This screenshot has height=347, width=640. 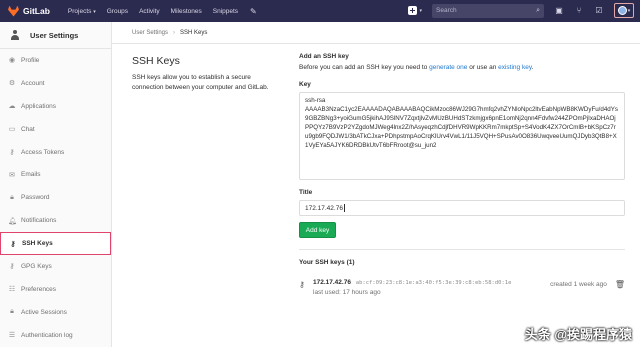 I want to click on breadcrumb-current: SSH Keys, so click(x=193, y=33).